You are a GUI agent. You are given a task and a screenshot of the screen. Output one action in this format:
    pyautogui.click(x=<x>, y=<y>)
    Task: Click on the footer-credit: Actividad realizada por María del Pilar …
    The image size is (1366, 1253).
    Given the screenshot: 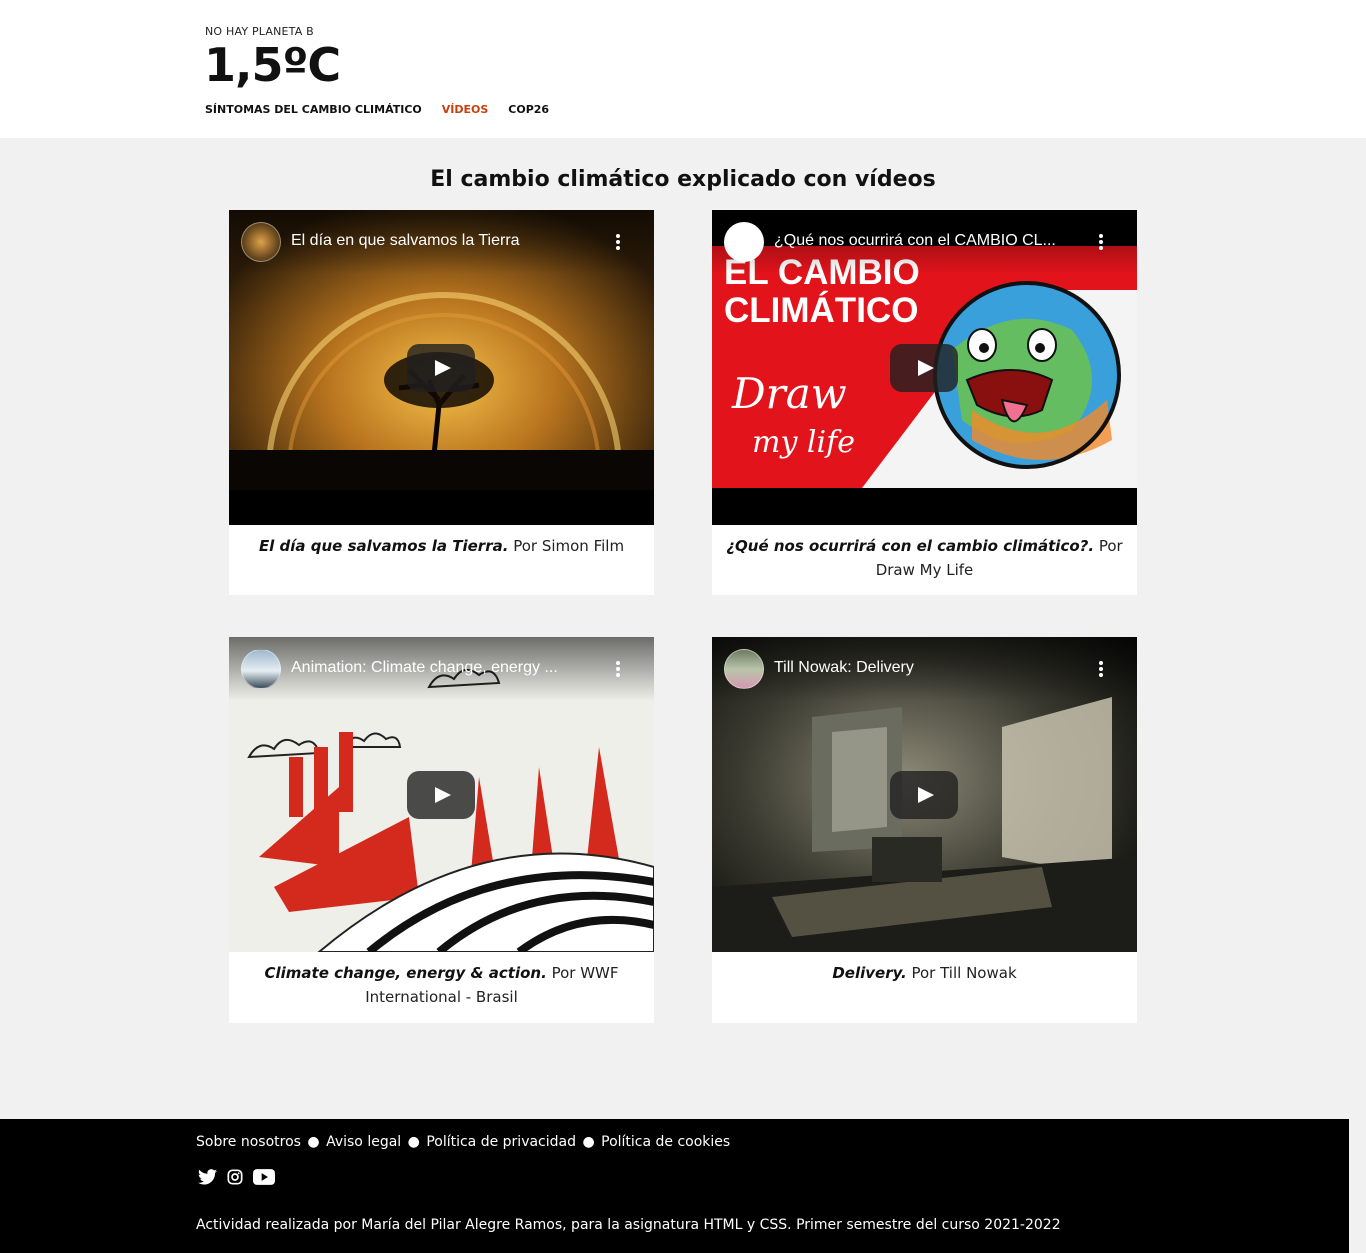 What is the action you would take?
    pyautogui.click(x=628, y=1225)
    